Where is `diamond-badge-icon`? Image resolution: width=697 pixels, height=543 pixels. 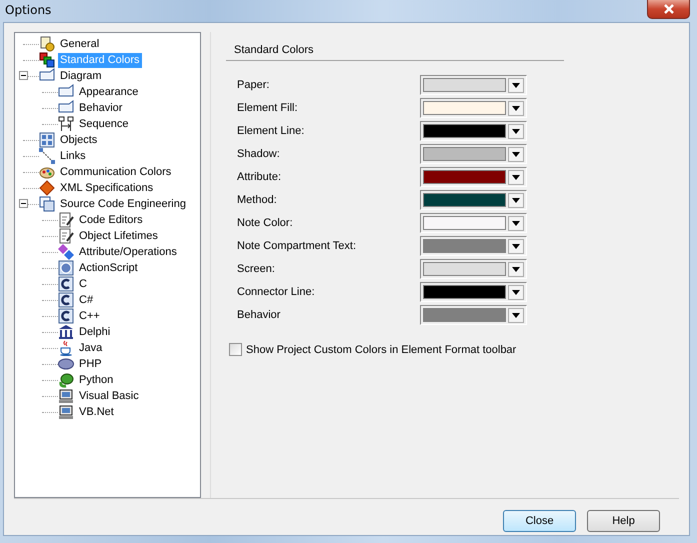 diamond-badge-icon is located at coordinates (47, 188).